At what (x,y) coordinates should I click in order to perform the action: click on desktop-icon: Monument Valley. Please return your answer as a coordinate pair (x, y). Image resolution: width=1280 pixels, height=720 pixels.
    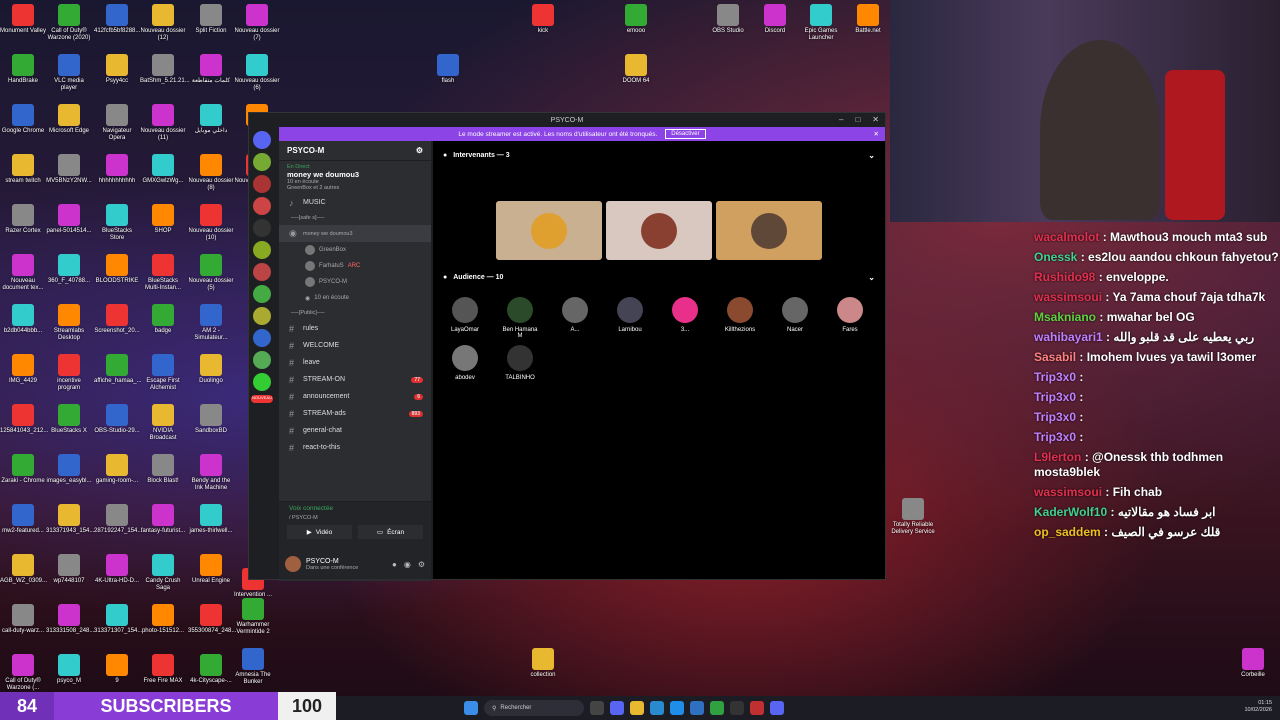
    Looking at the image, I should click on (23, 19).